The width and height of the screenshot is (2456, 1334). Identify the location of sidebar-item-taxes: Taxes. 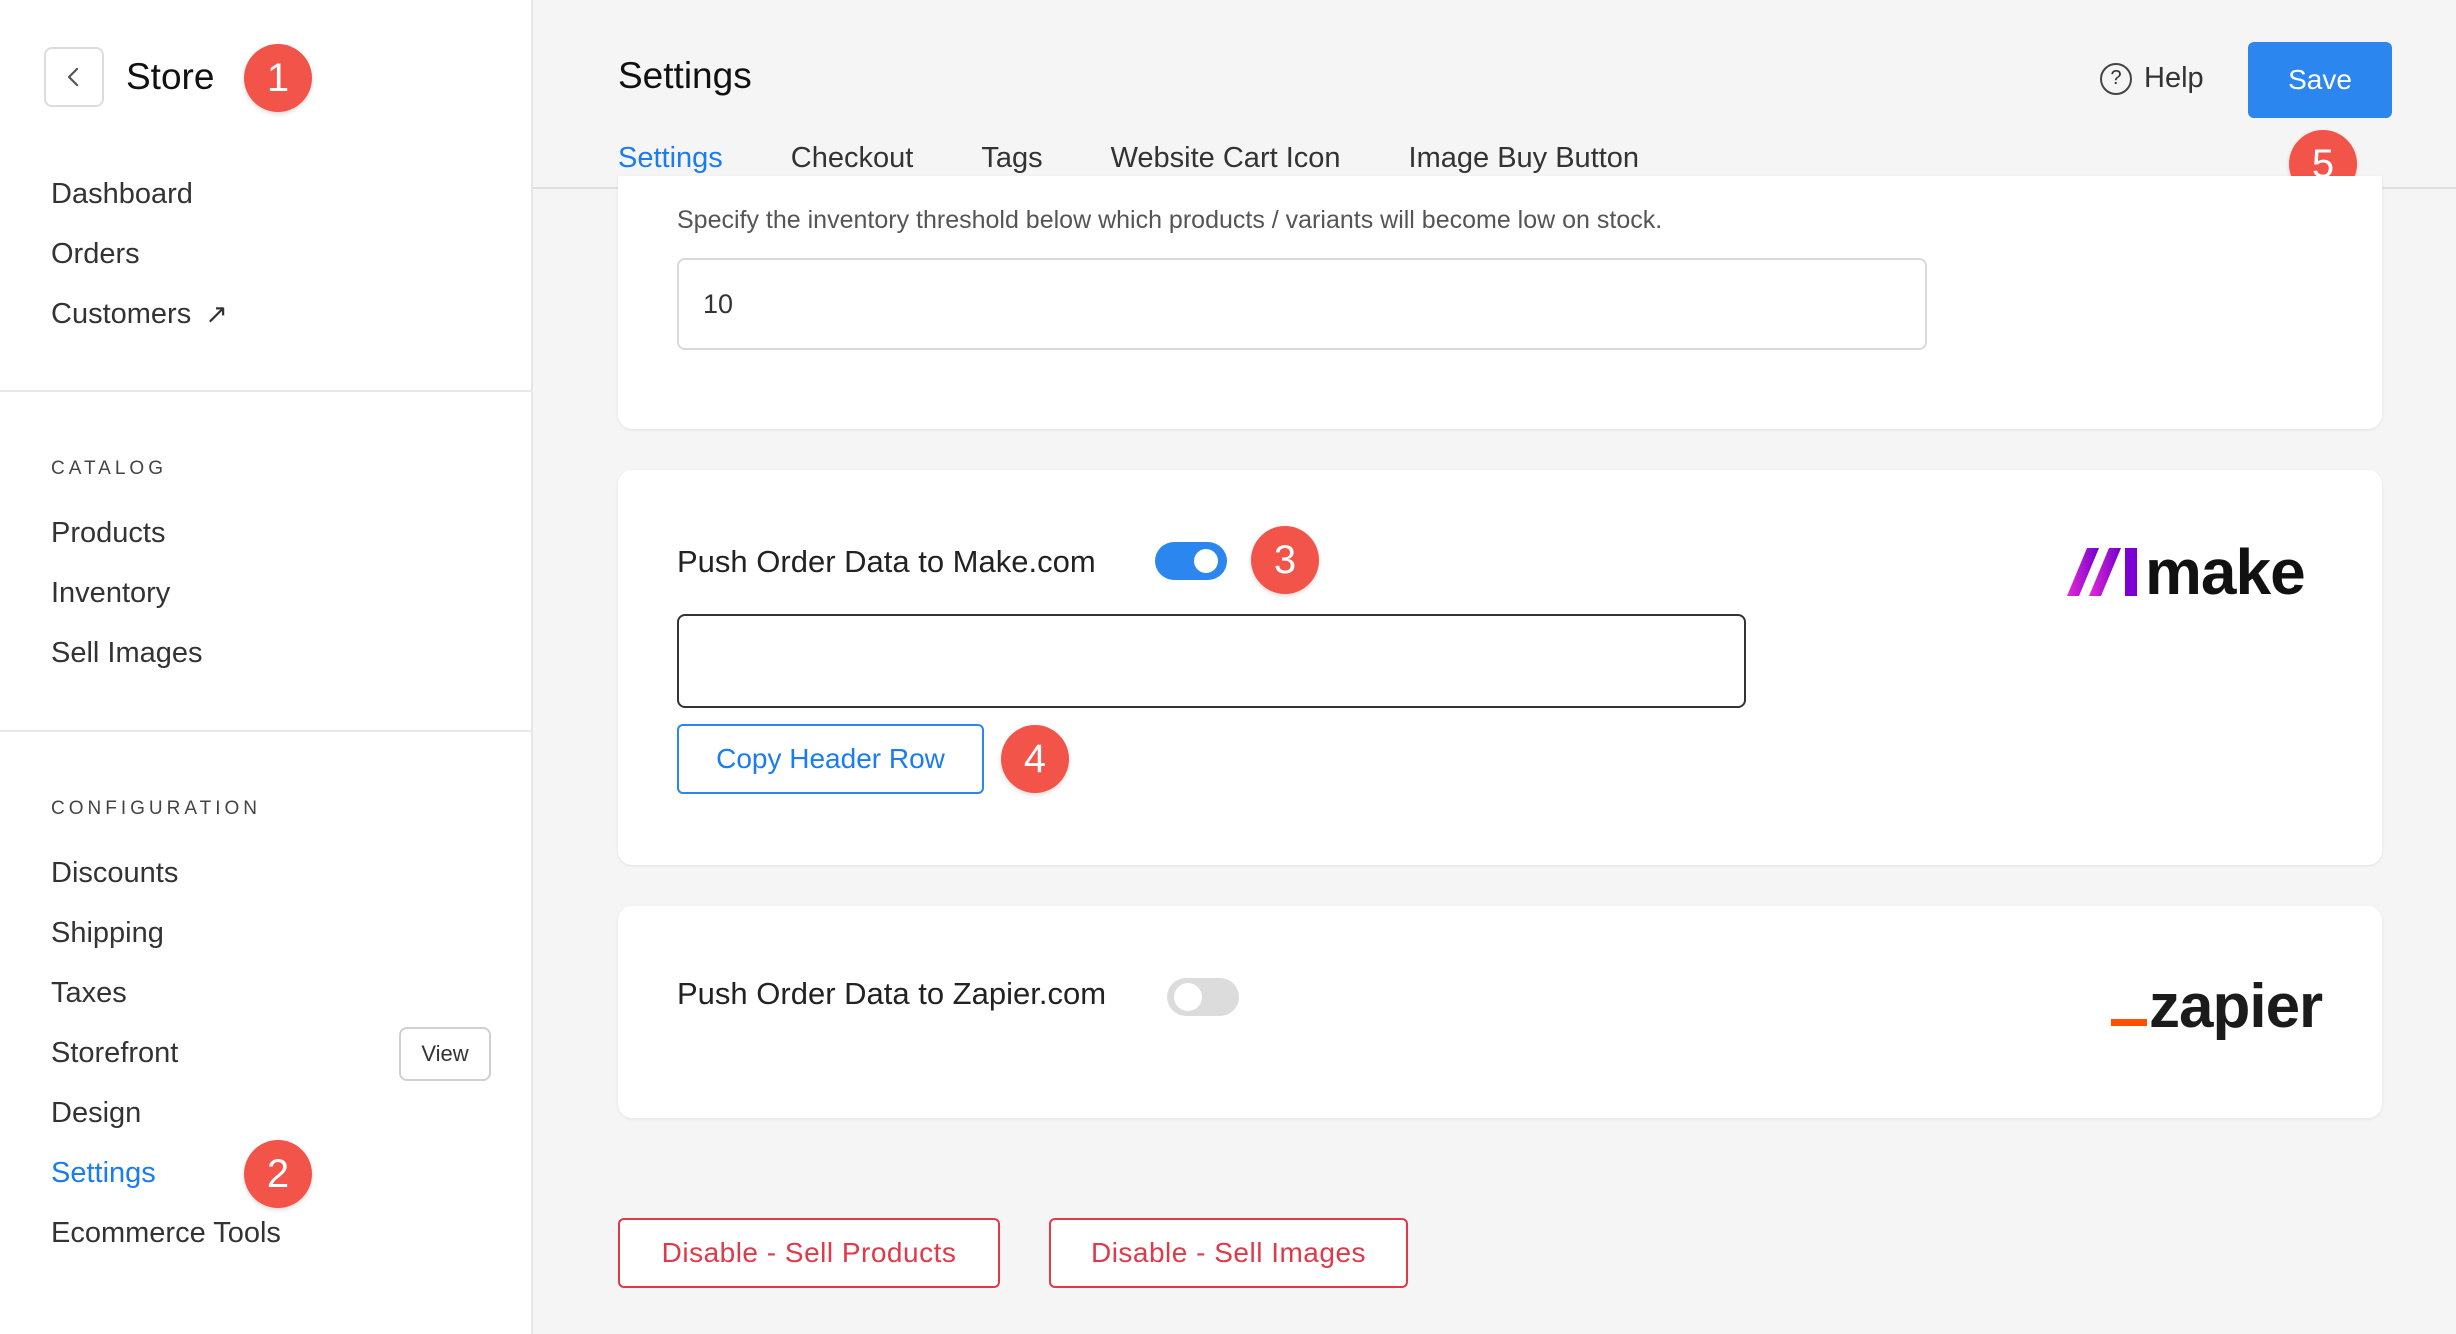
(166, 993).